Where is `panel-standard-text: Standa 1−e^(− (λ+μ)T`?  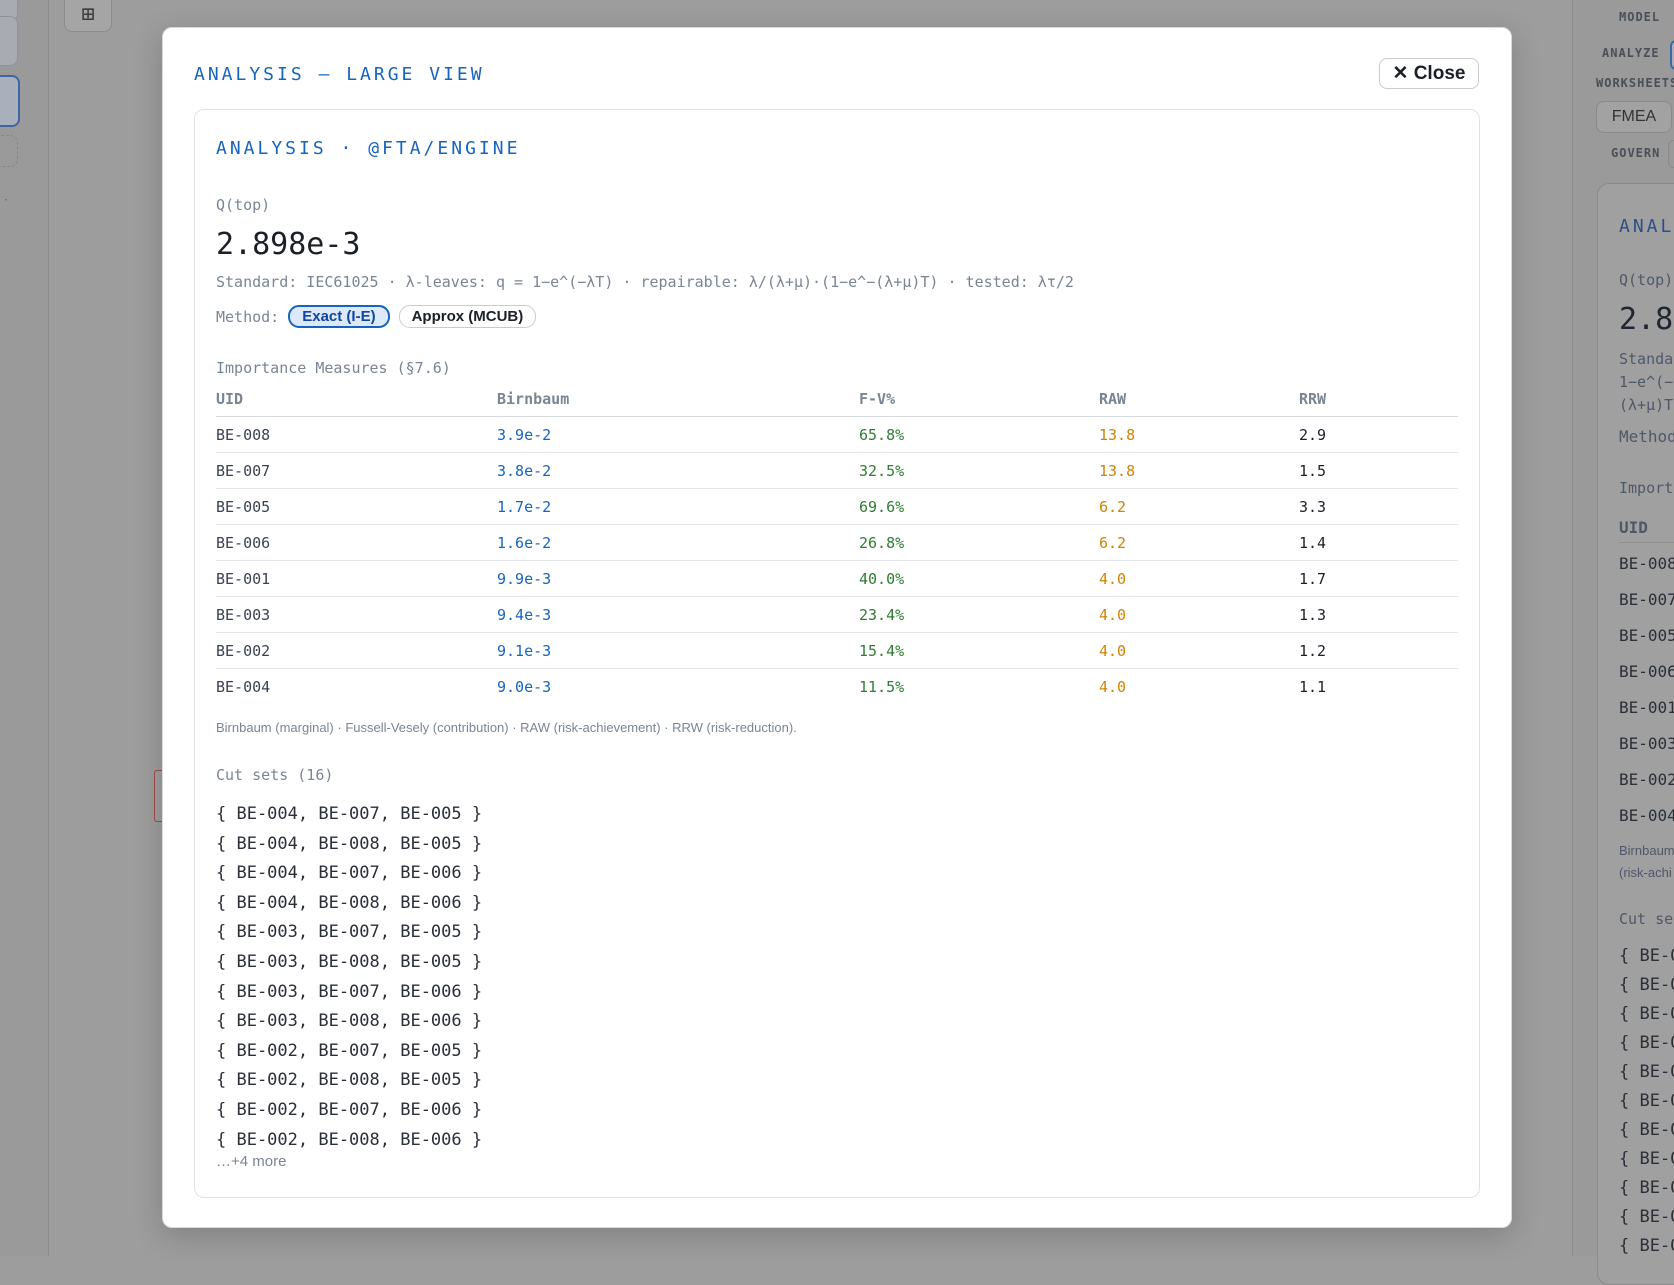
panel-standard-text: Standa 1−e^(− (λ+μ)T is located at coordinates (1646, 382).